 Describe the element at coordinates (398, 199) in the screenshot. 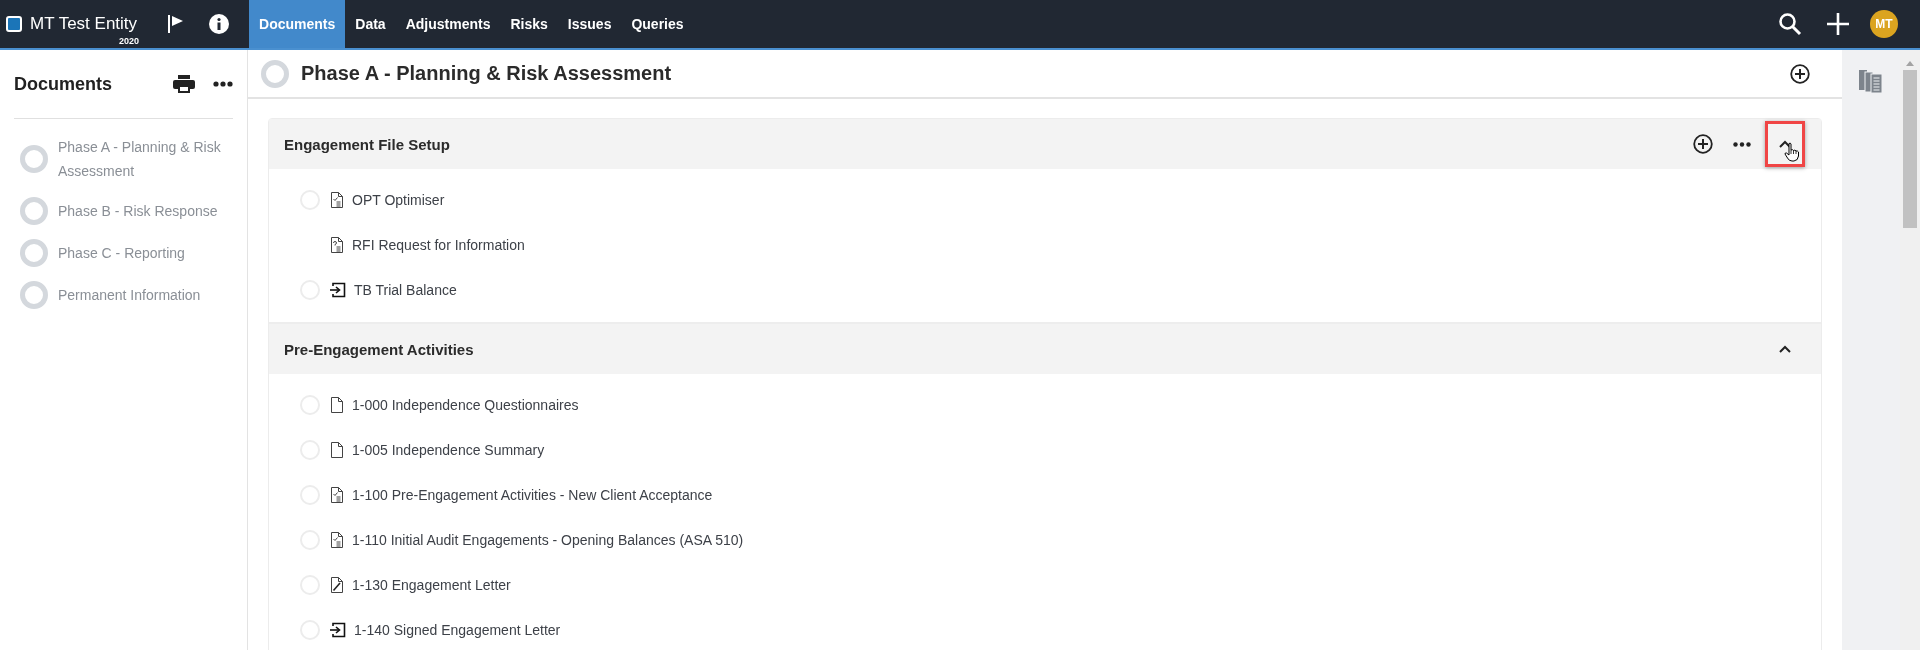

I see `document-link: OPT Optimiser` at that location.